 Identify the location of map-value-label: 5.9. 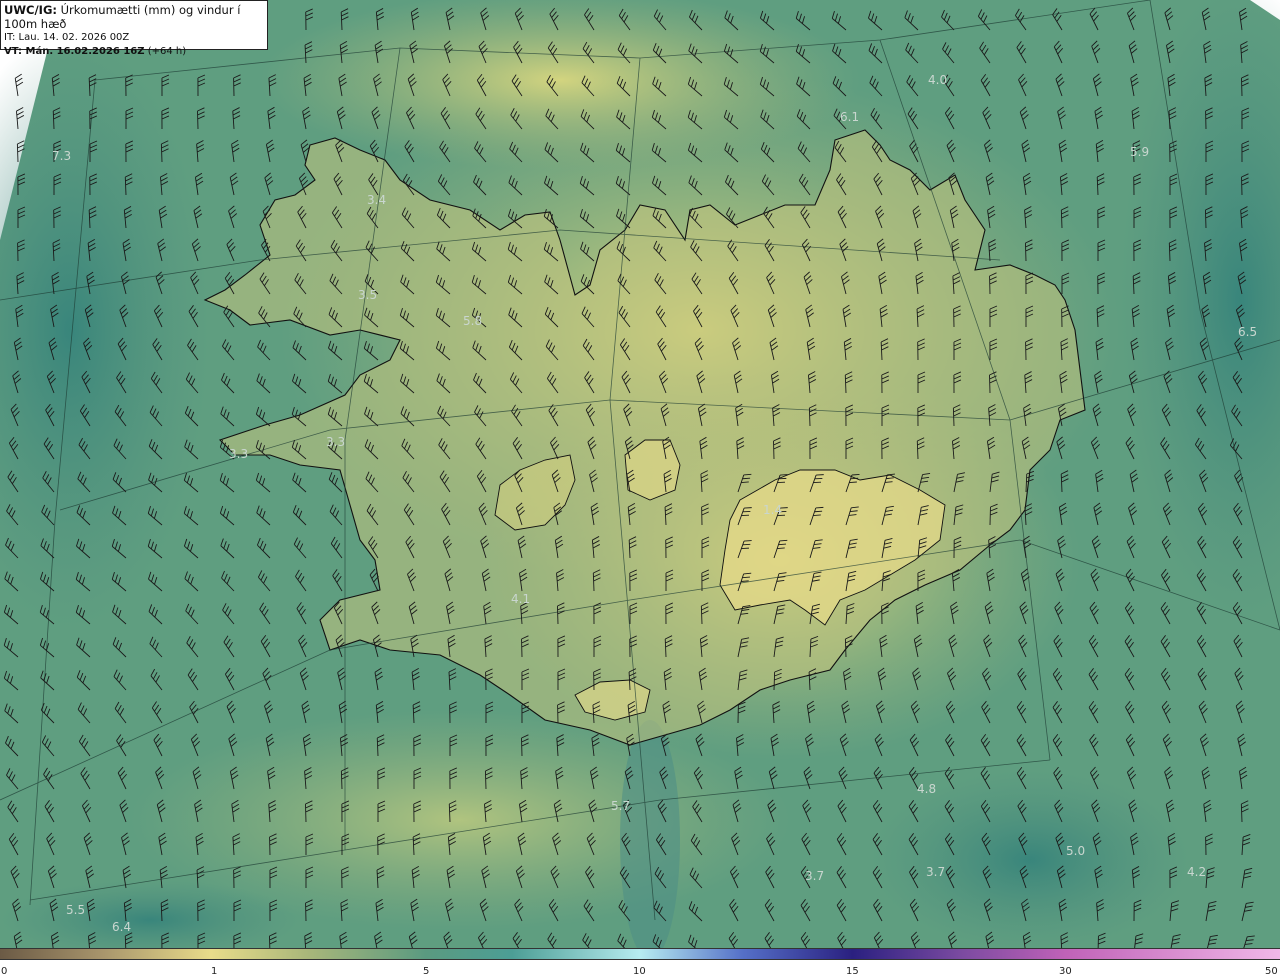
(1139, 152).